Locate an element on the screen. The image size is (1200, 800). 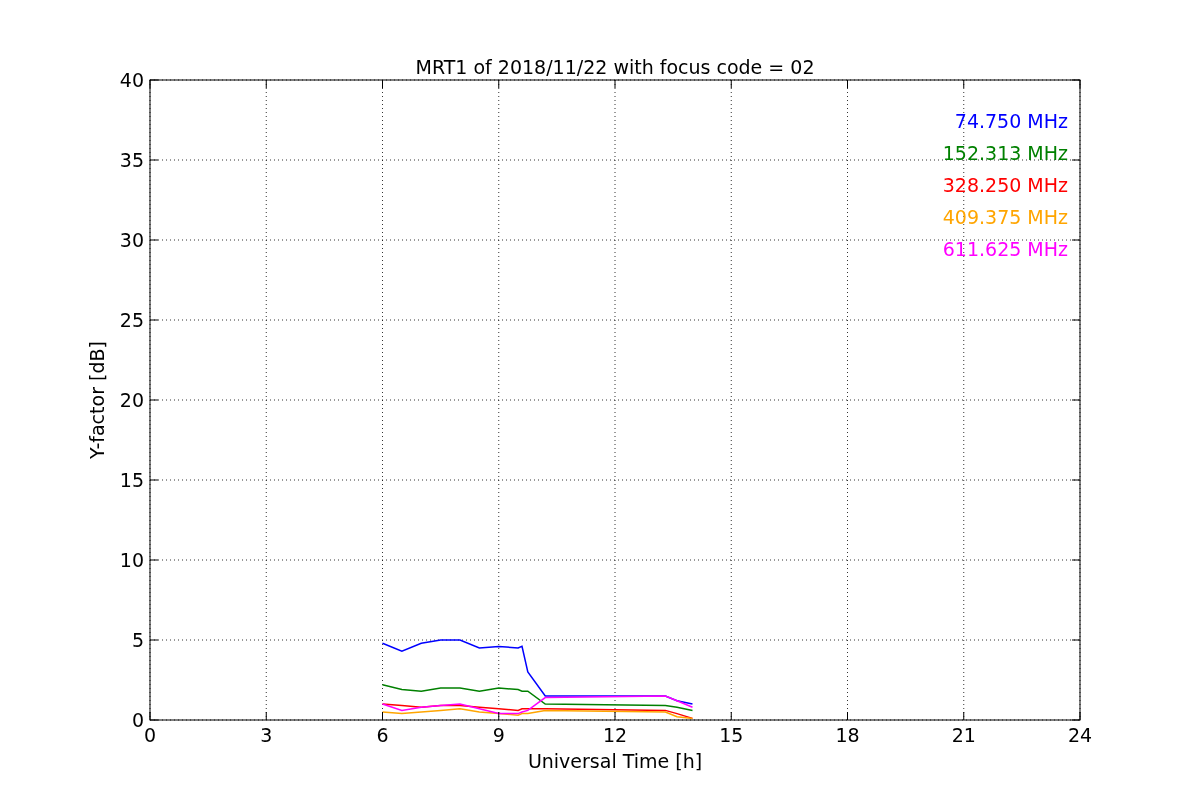
legend-label: 328.250 MHz is located at coordinates (1005, 185).